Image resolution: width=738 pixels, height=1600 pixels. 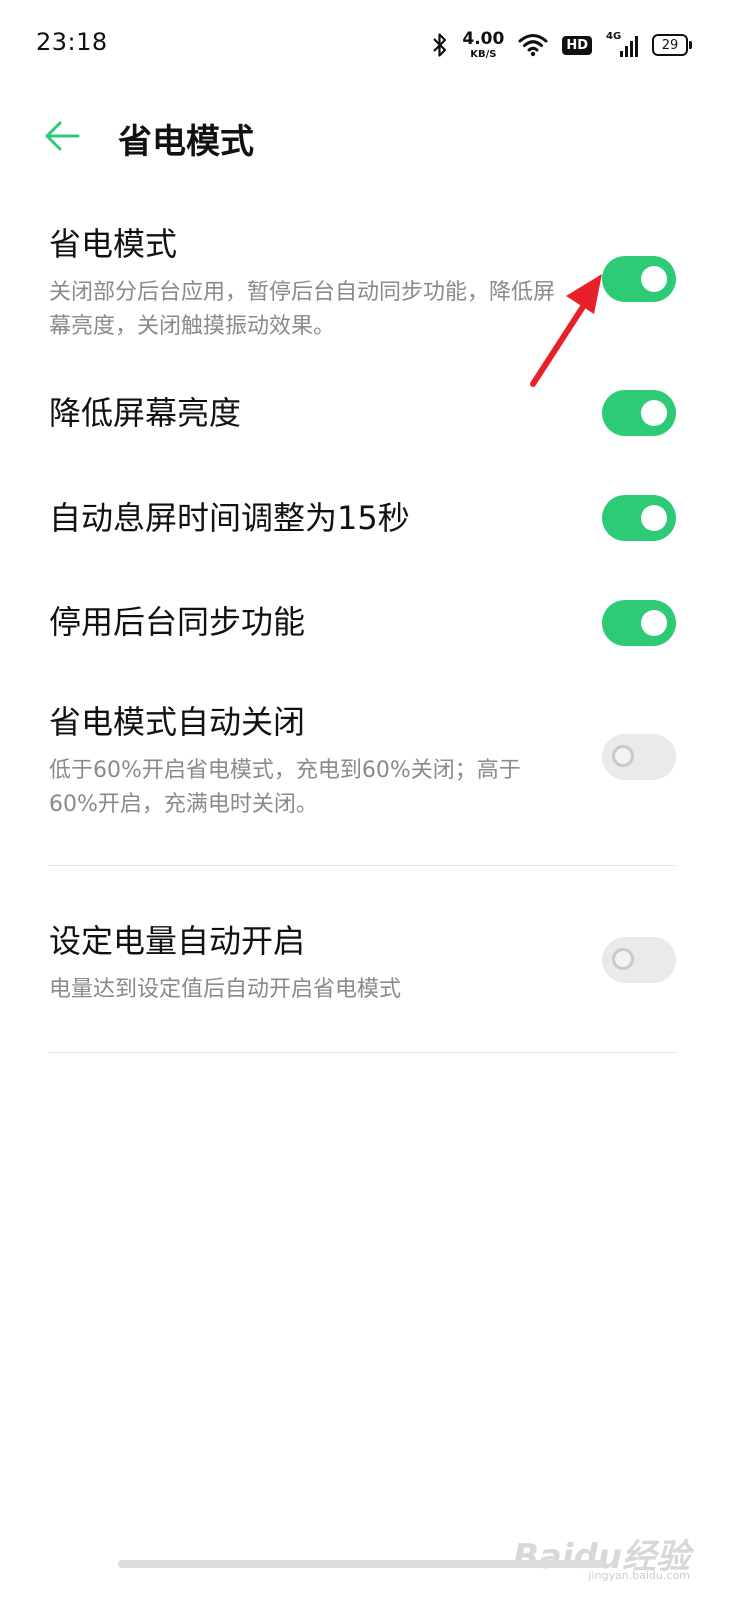 What do you see at coordinates (369, 622) in the screenshot?
I see `setting-disable-sync: 停用后台同步功能` at bounding box center [369, 622].